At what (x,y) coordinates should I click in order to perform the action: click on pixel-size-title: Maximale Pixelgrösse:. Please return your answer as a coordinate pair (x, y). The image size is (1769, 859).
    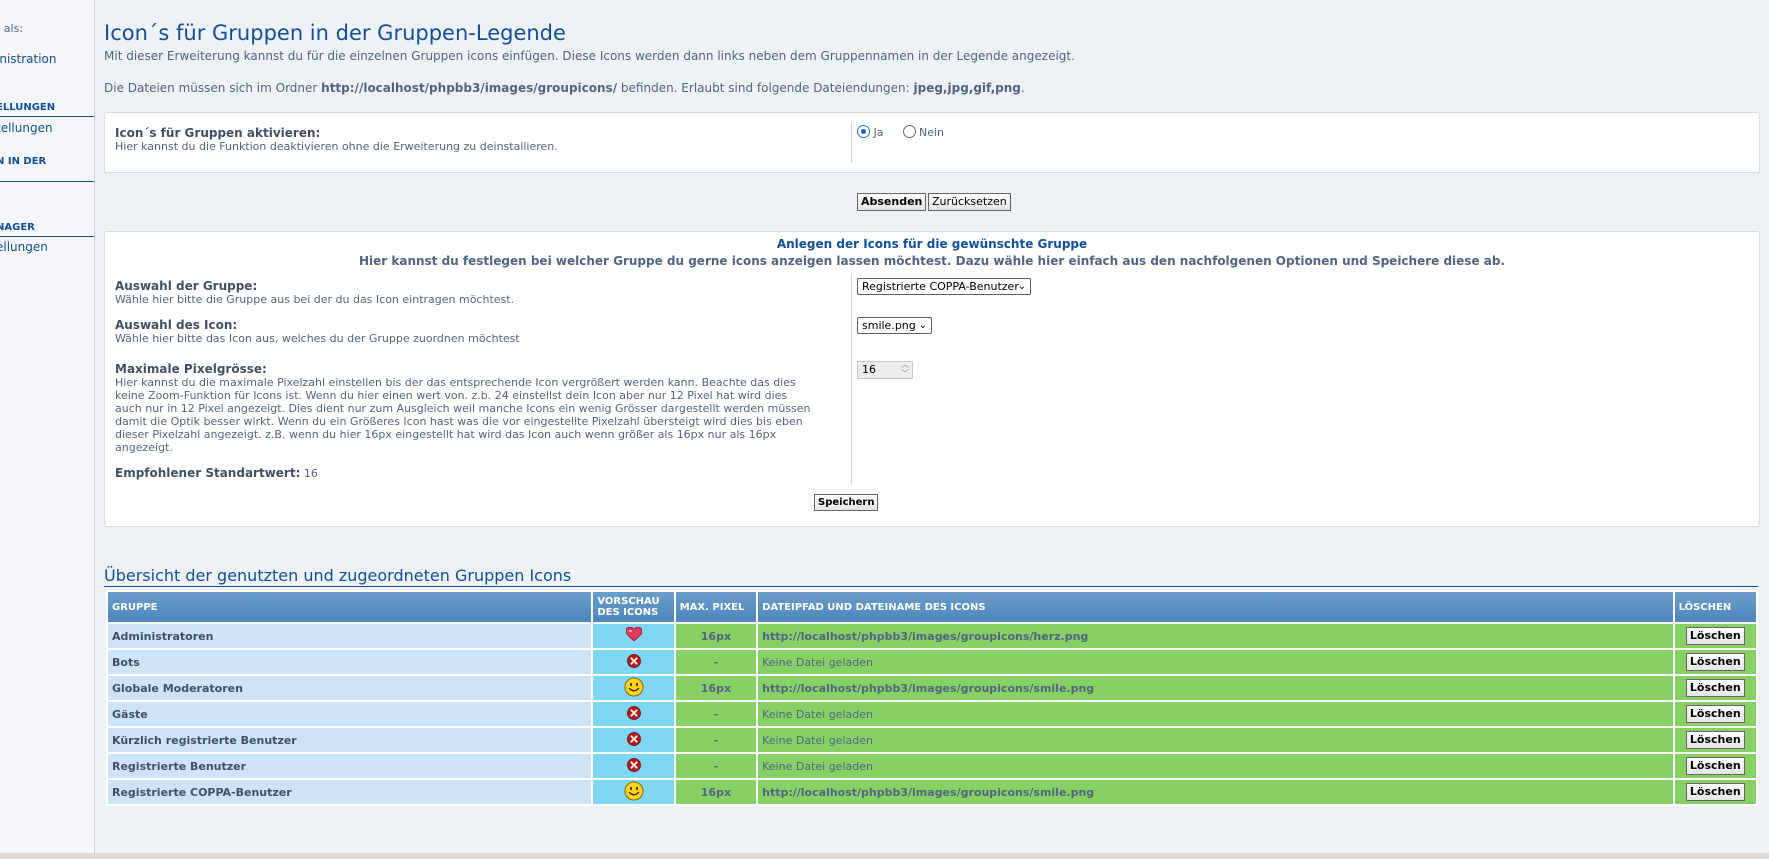
    Looking at the image, I should click on (191, 369).